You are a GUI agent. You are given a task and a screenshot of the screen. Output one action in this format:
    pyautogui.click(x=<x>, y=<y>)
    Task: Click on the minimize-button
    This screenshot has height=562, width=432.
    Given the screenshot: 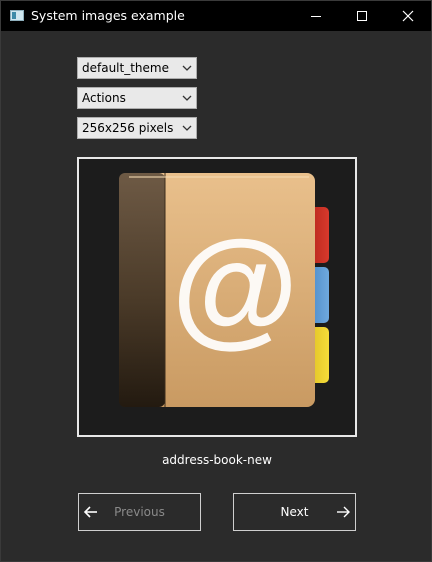 What is the action you would take?
    pyautogui.click(x=316, y=16)
    